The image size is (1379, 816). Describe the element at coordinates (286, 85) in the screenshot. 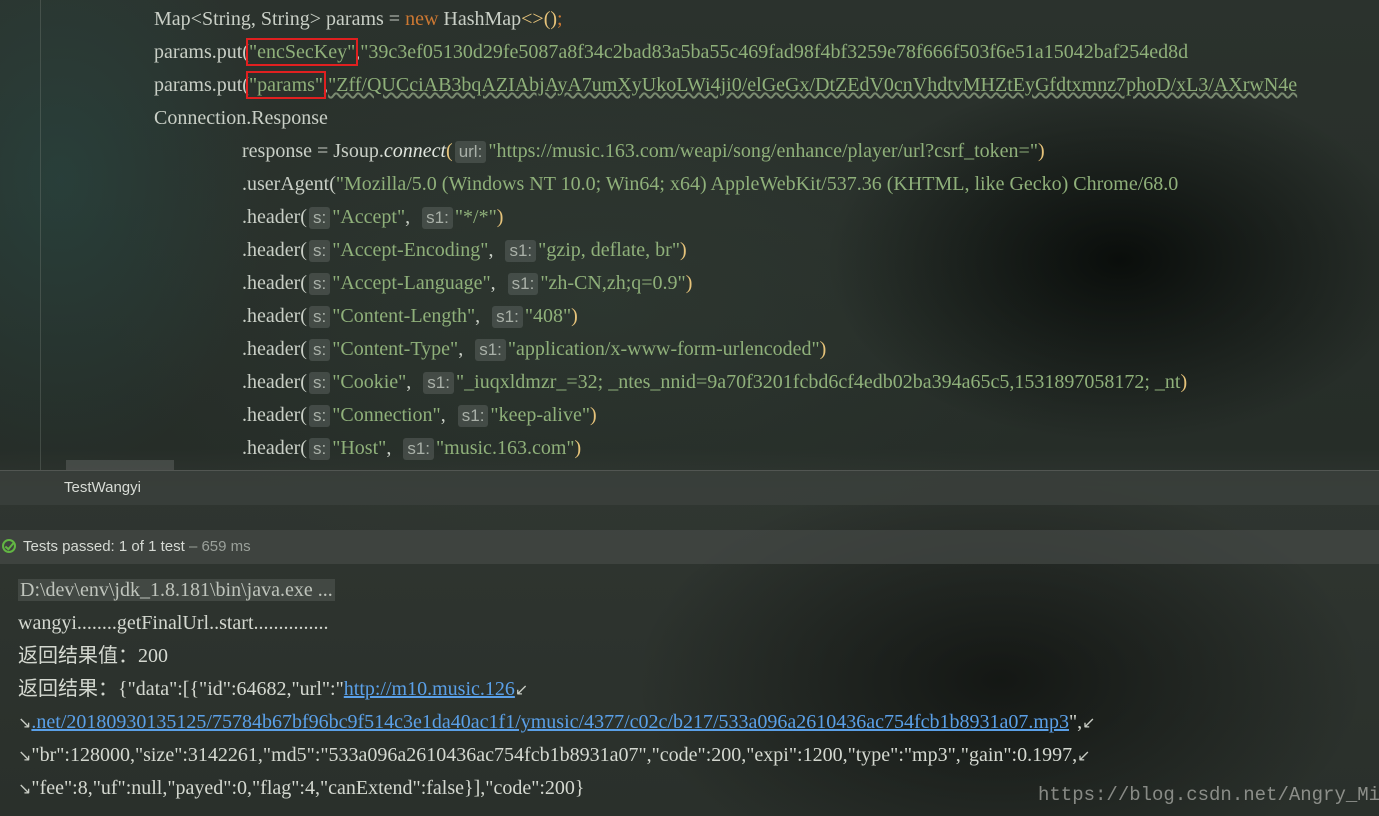

I see `params-highlight: "params"` at that location.